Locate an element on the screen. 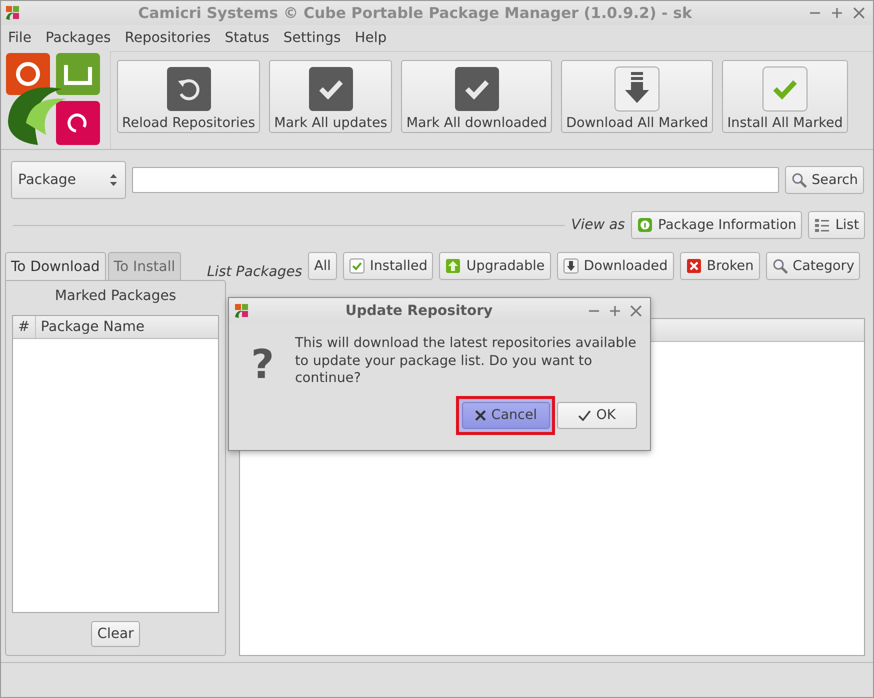 The width and height of the screenshot is (874, 698). search-field is located at coordinates (455, 180).